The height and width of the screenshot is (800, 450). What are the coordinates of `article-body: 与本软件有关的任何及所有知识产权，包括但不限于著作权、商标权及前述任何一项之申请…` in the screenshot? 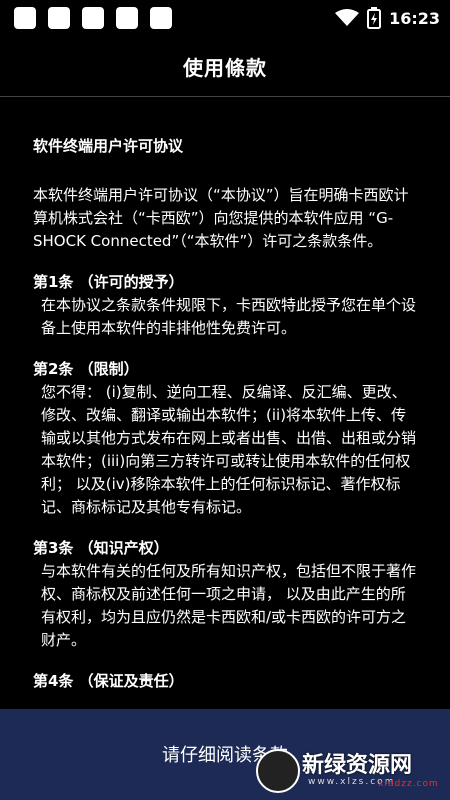 It's located at (229, 605).